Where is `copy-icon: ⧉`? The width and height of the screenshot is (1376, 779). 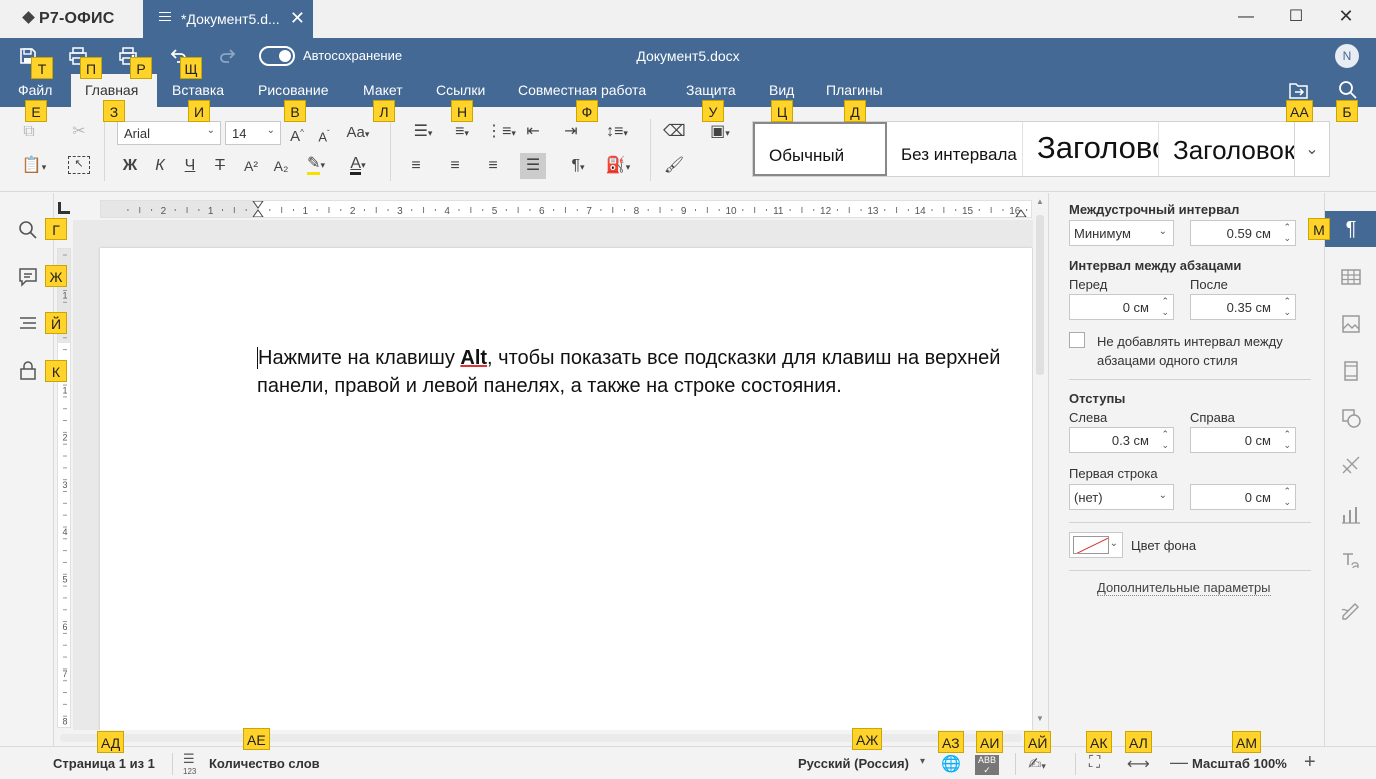
copy-icon: ⧉ is located at coordinates (29, 132).